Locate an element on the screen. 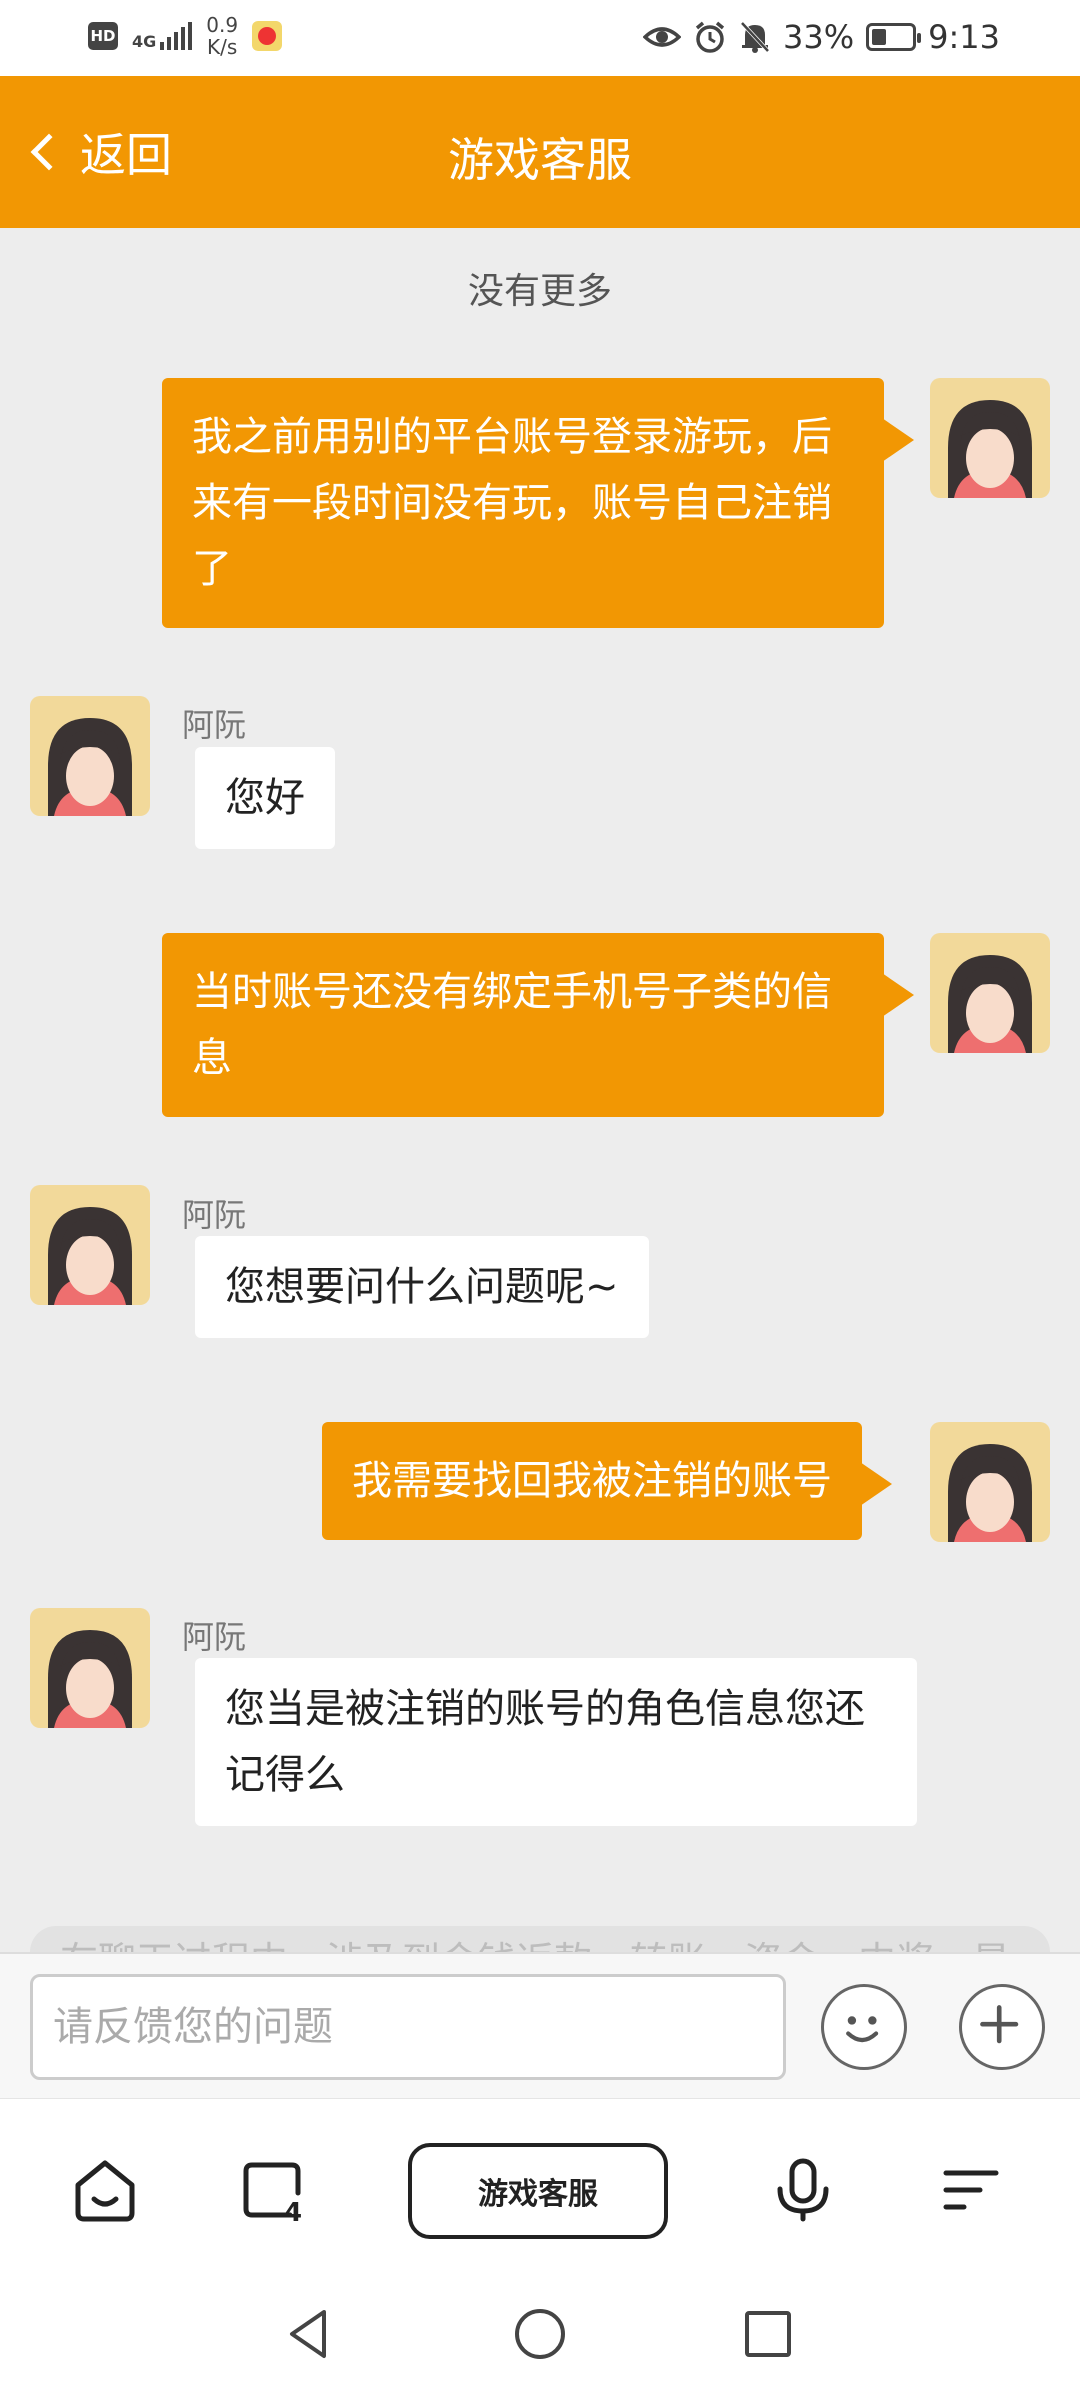 The height and width of the screenshot is (2400, 1080). message-text: 当时账号还没有绑定手机号子类的信息 is located at coordinates (512, 1025).